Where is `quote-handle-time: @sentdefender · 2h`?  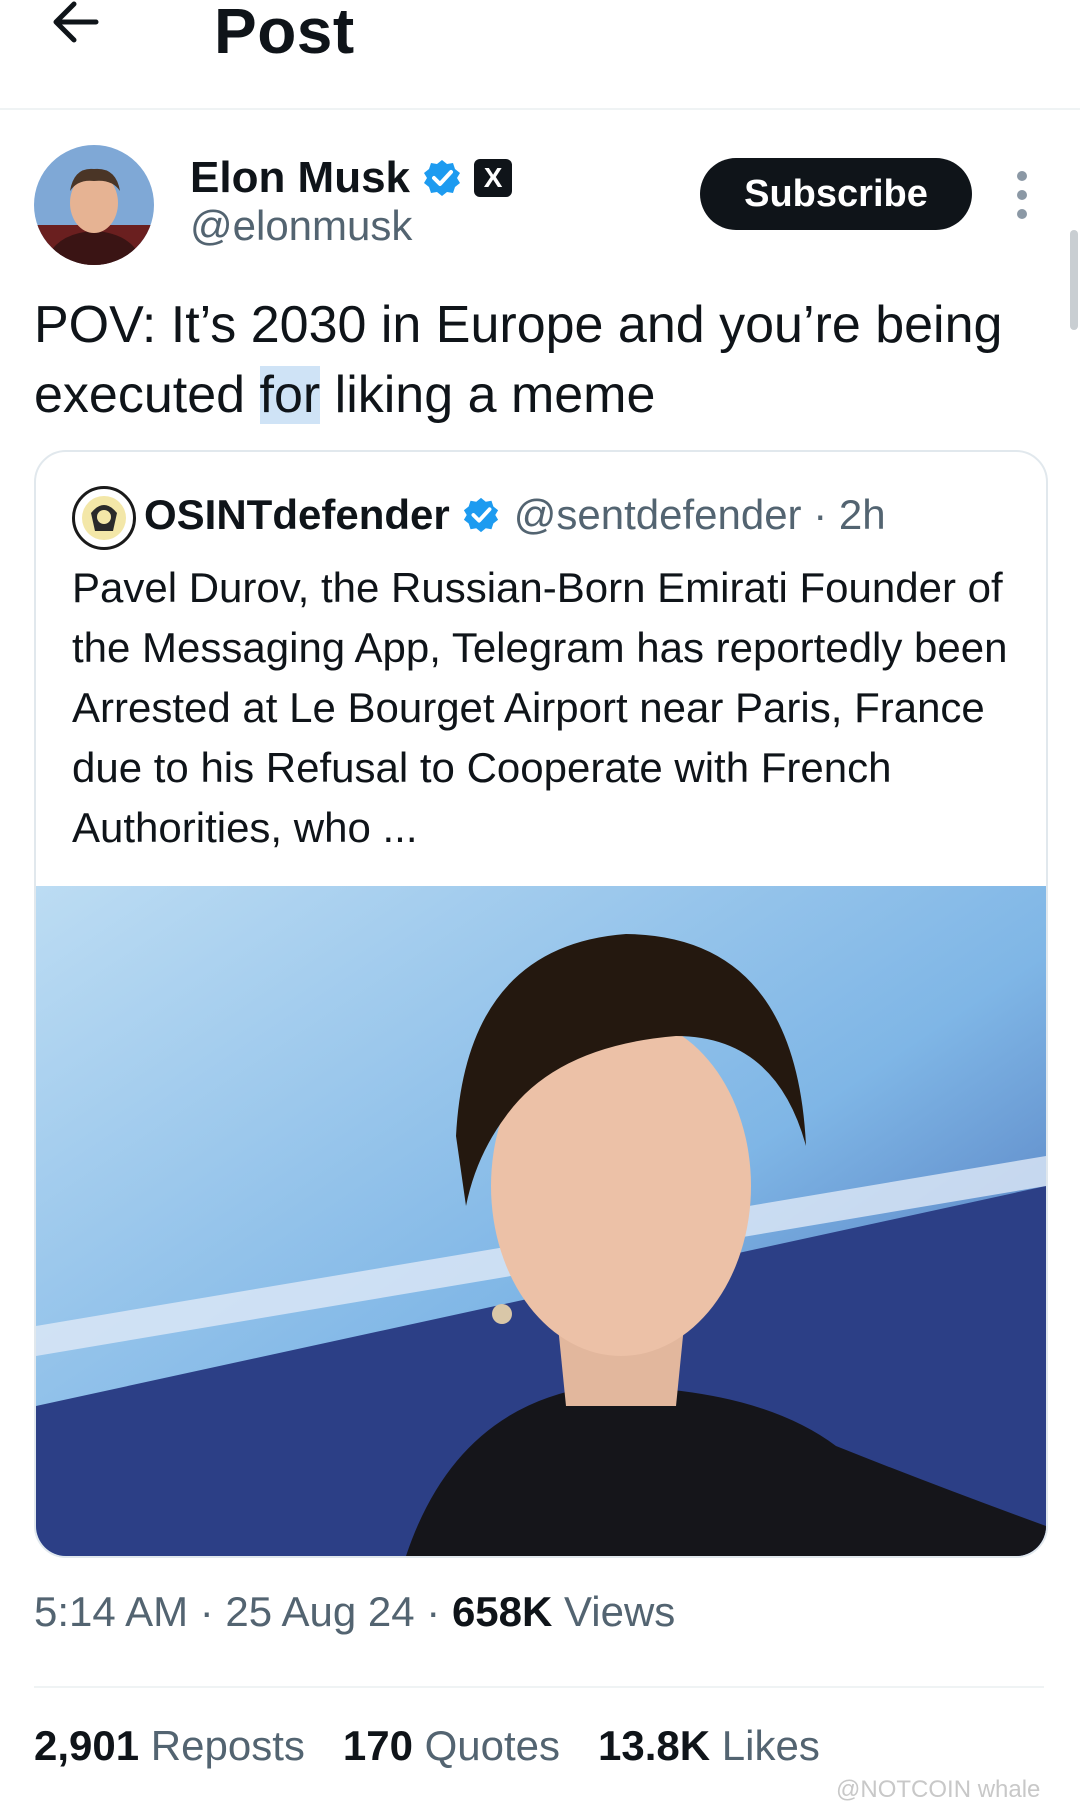 quote-handle-time: @sentdefender · 2h is located at coordinates (699, 514).